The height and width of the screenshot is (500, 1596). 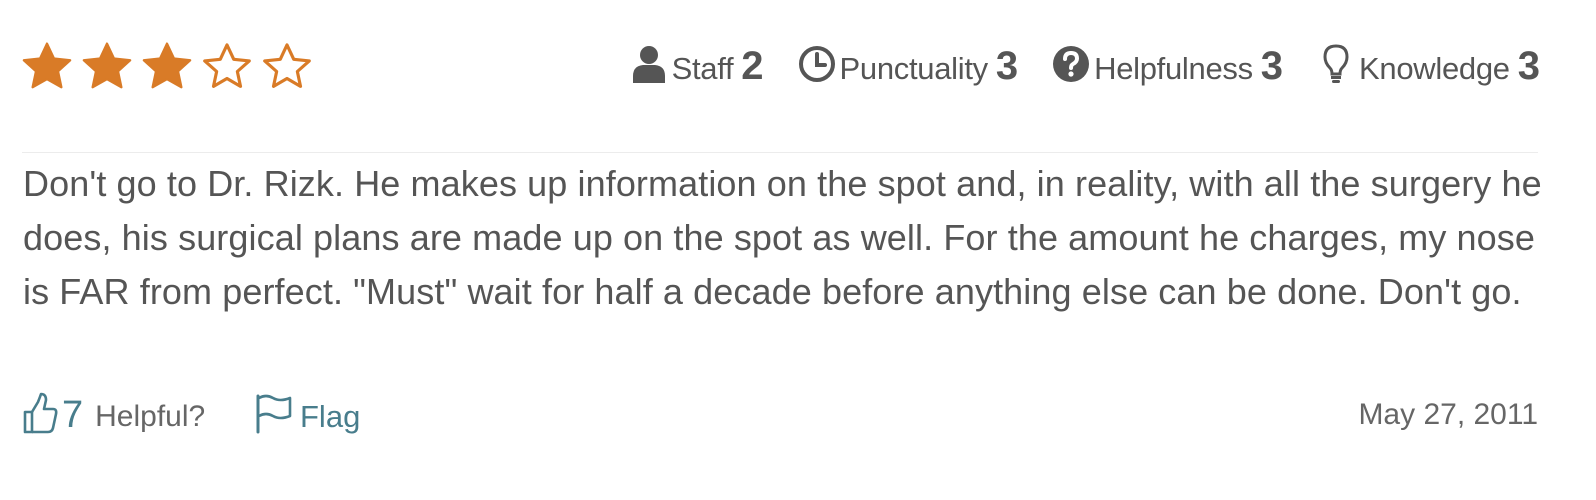 I want to click on helpful-button: 7 Helpful?, so click(x=113, y=413).